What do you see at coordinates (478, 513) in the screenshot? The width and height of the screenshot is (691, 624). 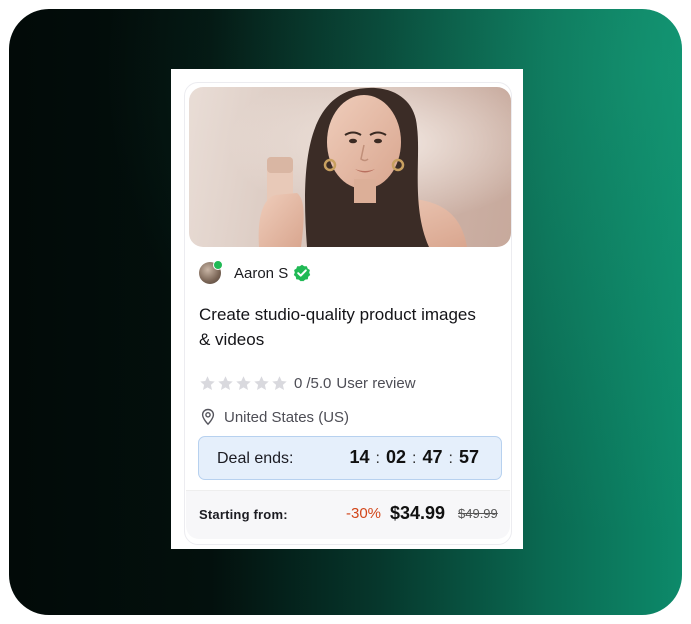 I see `original-price: $49.99` at bounding box center [478, 513].